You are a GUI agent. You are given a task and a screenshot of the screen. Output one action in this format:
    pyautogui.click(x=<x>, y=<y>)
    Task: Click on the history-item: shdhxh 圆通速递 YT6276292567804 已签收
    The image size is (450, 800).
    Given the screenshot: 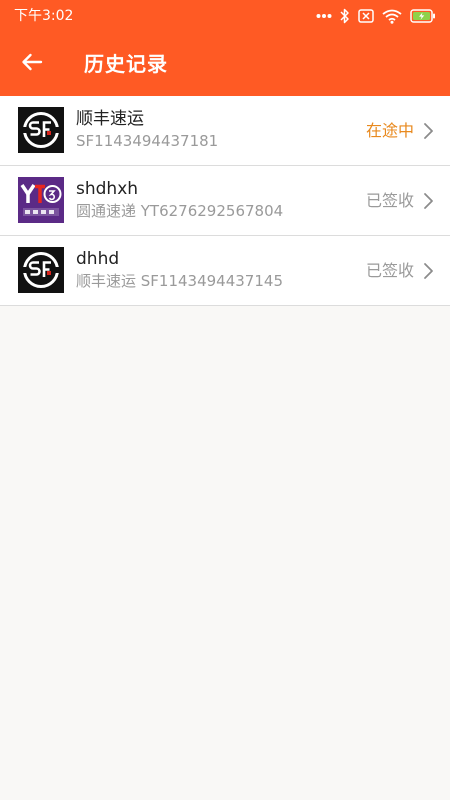 What is the action you would take?
    pyautogui.click(x=225, y=201)
    